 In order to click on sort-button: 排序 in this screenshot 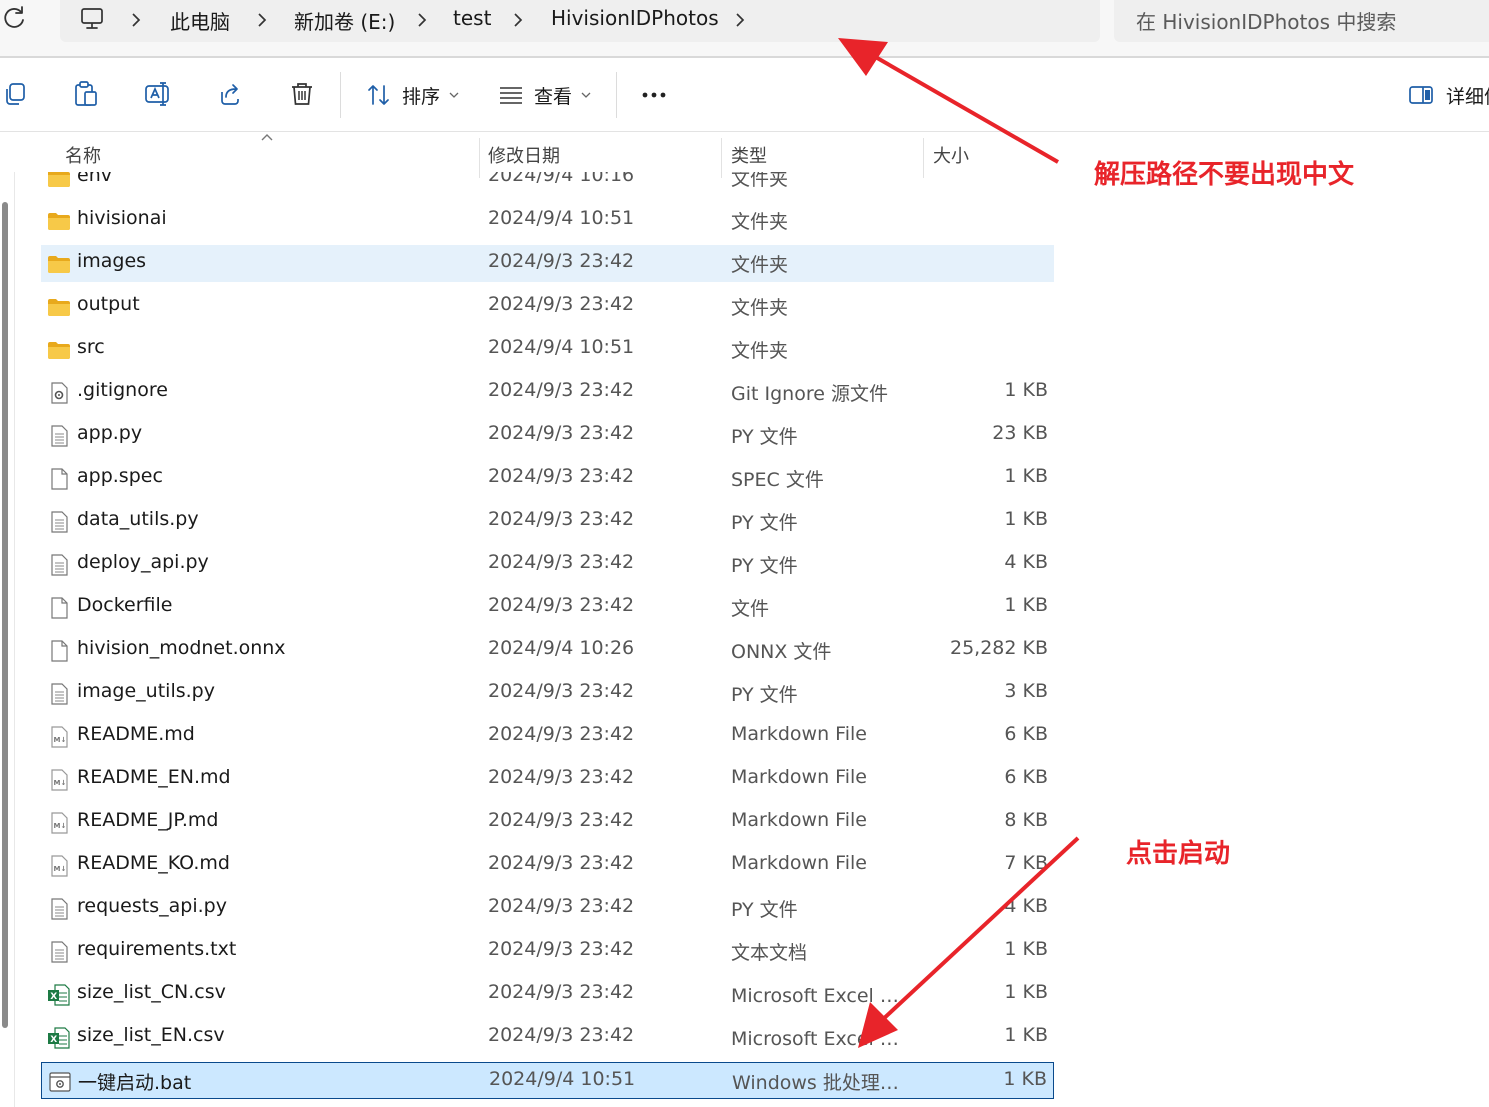, I will do `click(413, 95)`.